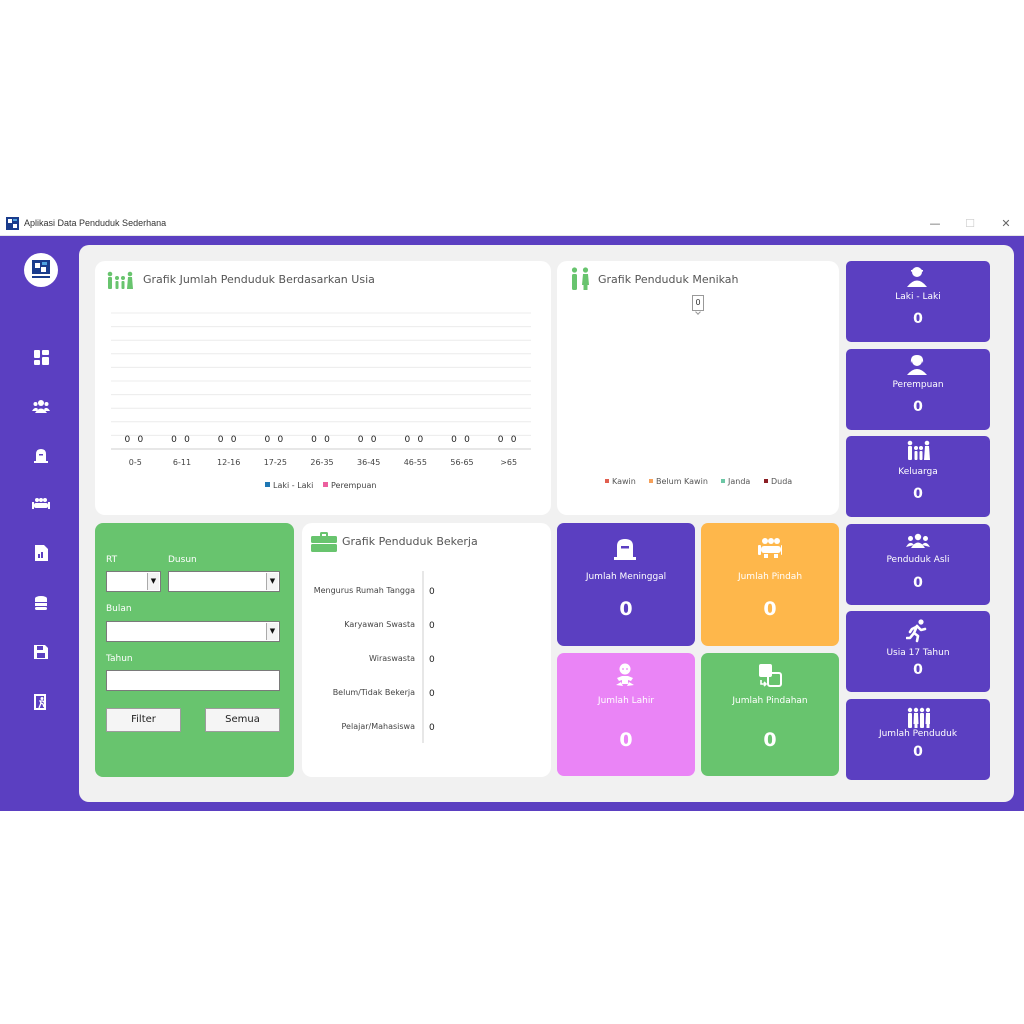 The image size is (1024, 1024). I want to click on baby-icon, so click(625, 674).